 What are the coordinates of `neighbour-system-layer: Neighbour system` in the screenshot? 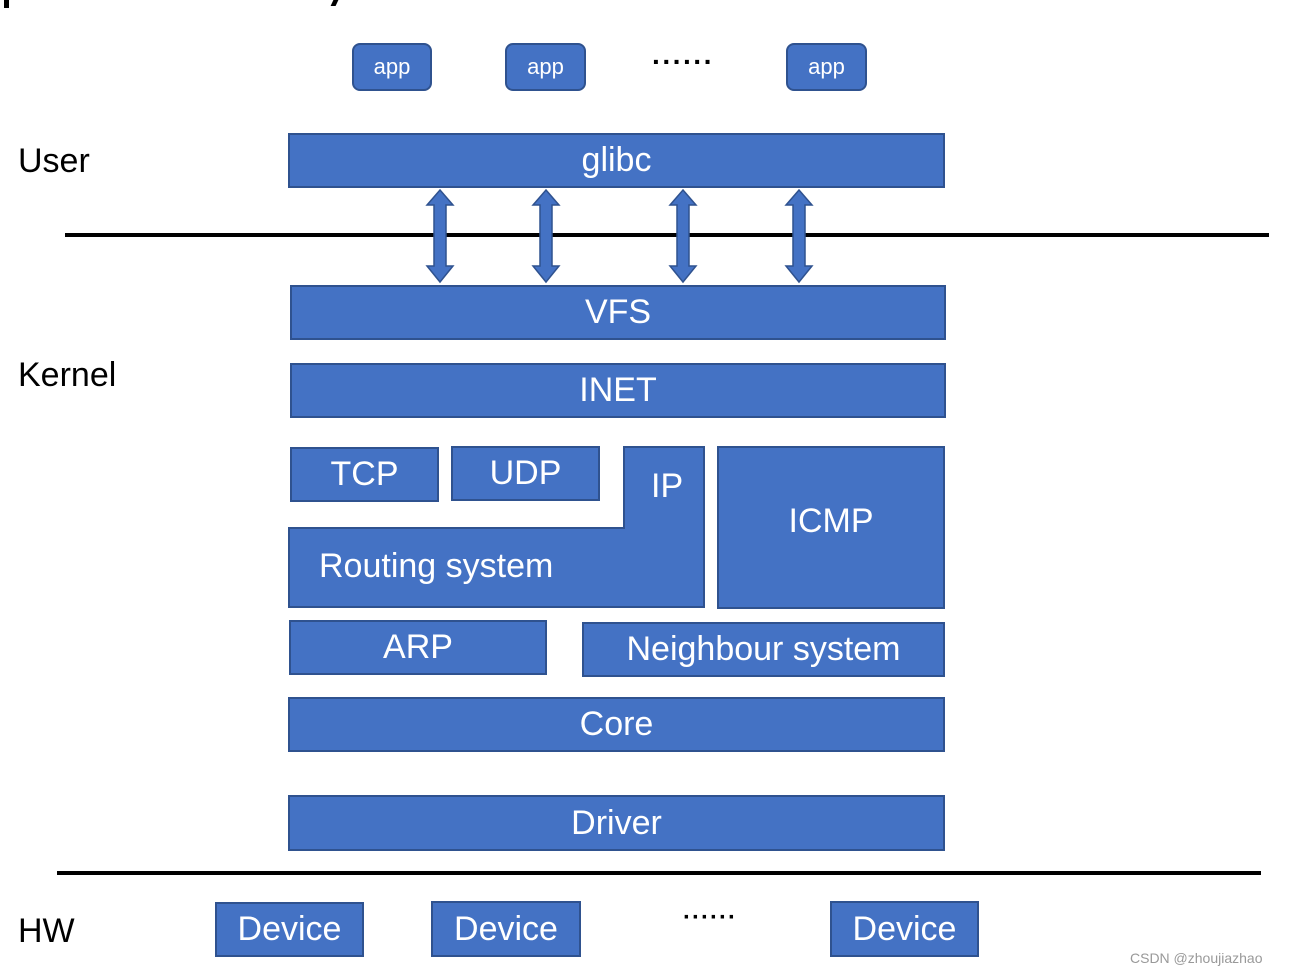 It's located at (763, 649).